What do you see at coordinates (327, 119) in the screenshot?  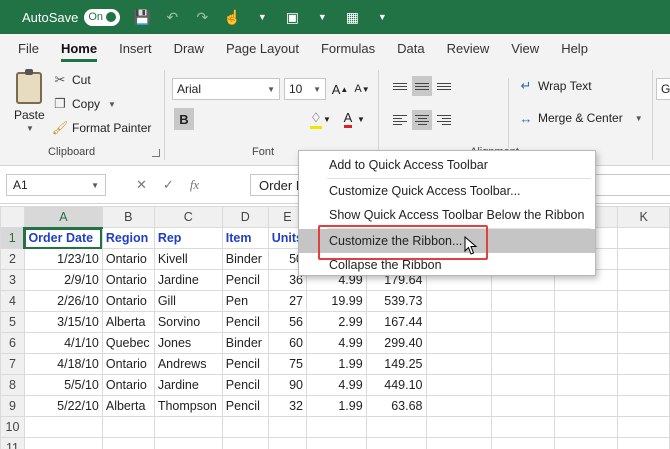 I see `fill-color-dropdown-icon: ▼` at bounding box center [327, 119].